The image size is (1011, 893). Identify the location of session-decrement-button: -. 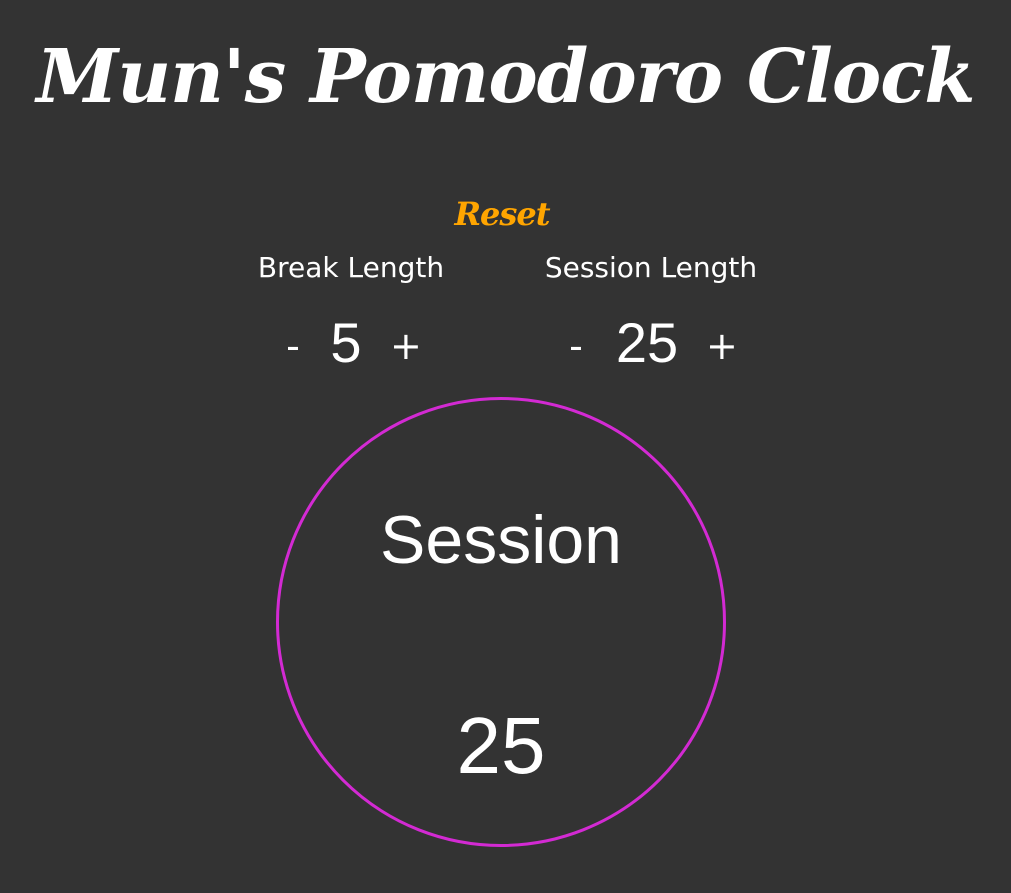
(576, 346).